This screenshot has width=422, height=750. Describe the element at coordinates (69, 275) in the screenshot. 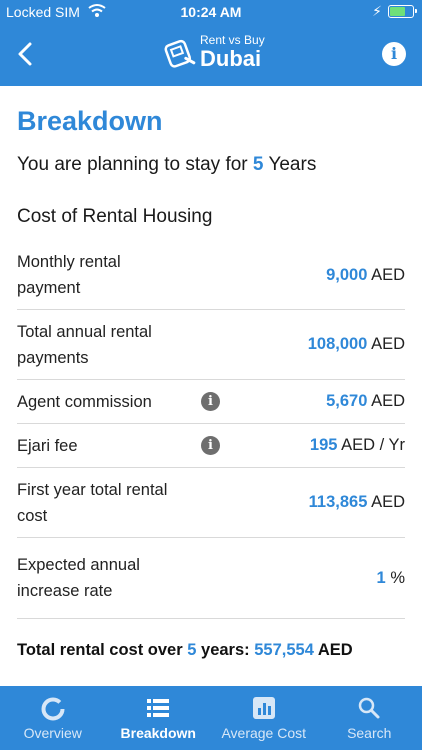

I see `row-label: Monthly rental payment` at that location.